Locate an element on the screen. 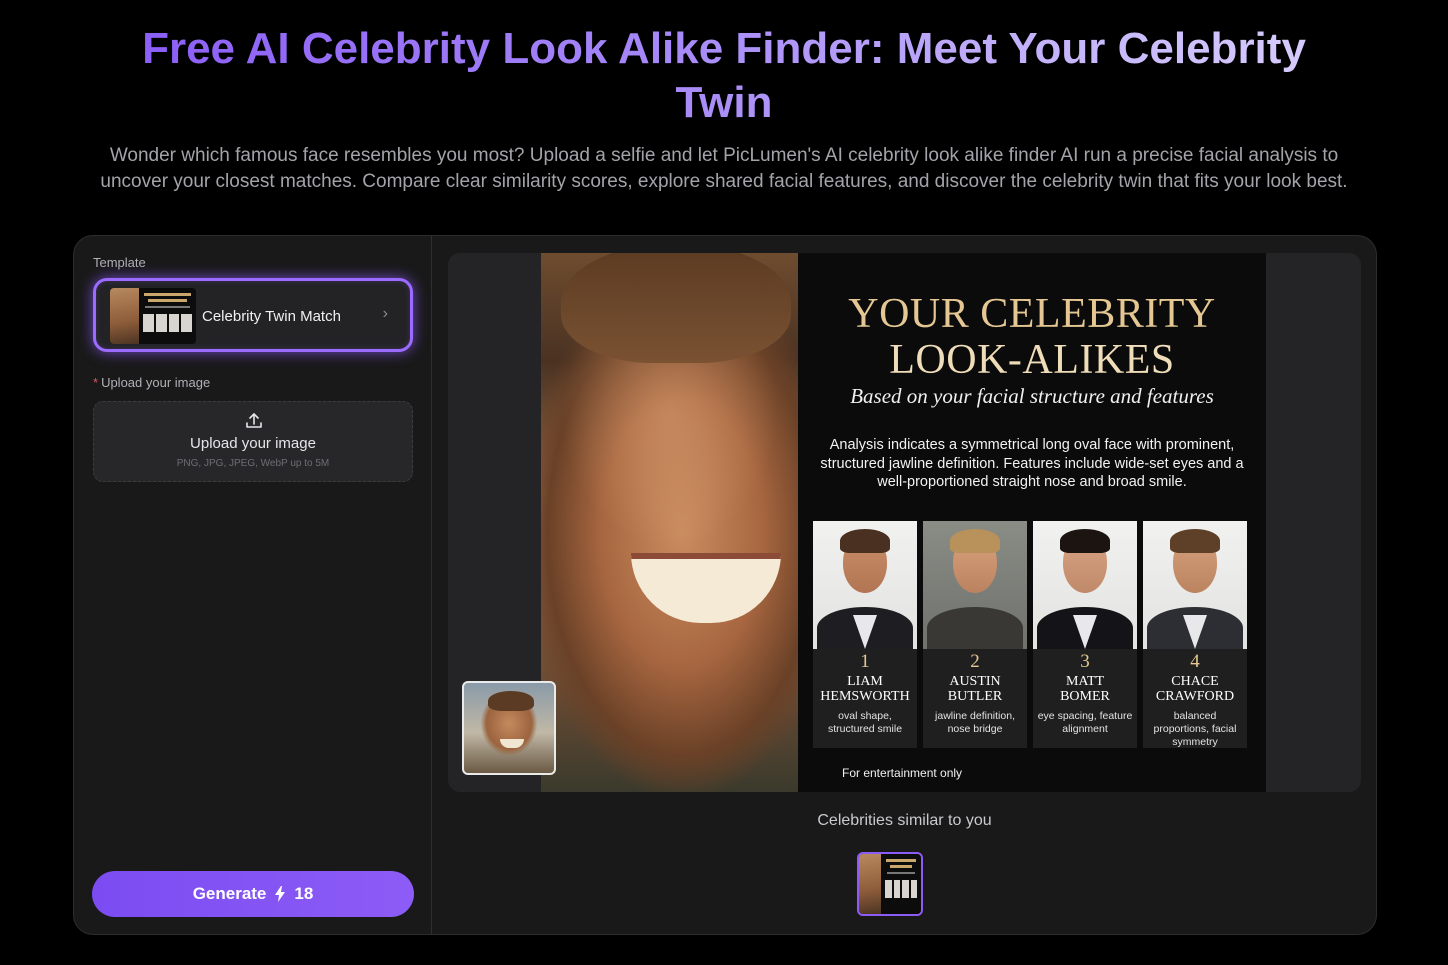  upload-label: * Upload your image is located at coordinates (151, 382).